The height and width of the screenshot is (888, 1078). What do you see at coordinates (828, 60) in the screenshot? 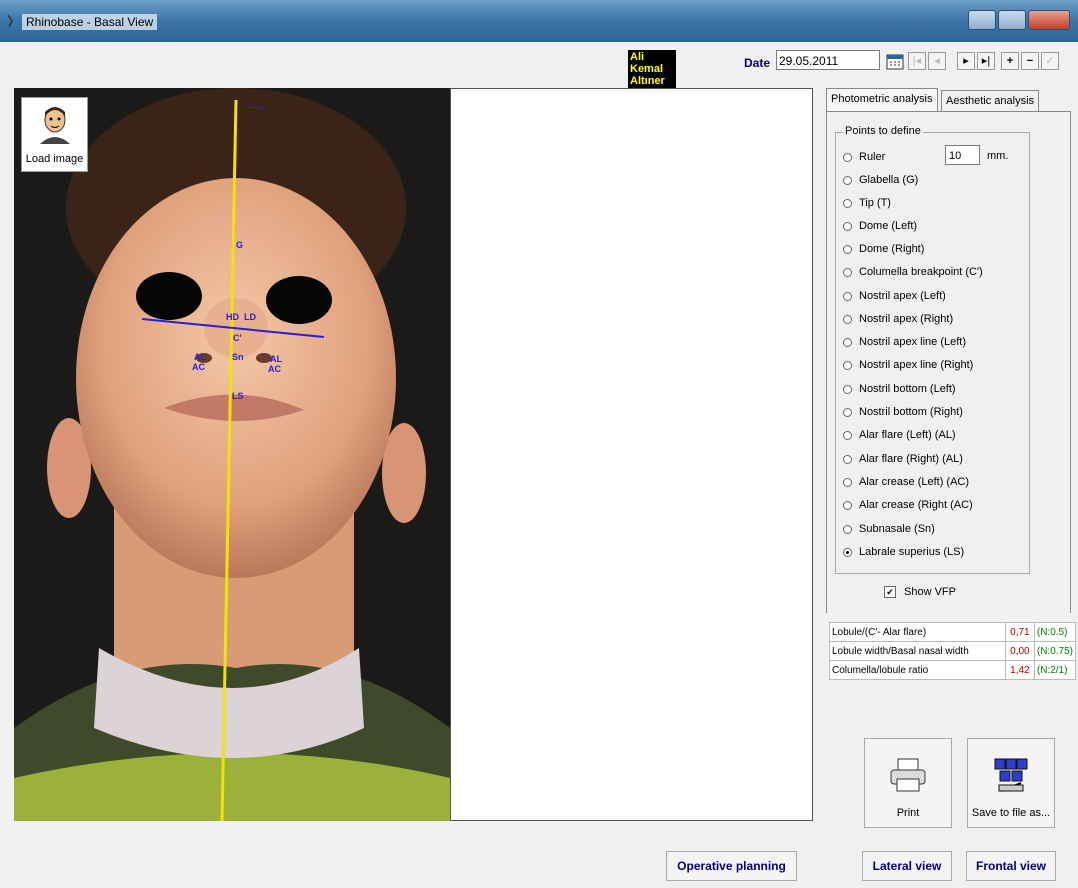
I see `date-field: 29.05.2011` at bounding box center [828, 60].